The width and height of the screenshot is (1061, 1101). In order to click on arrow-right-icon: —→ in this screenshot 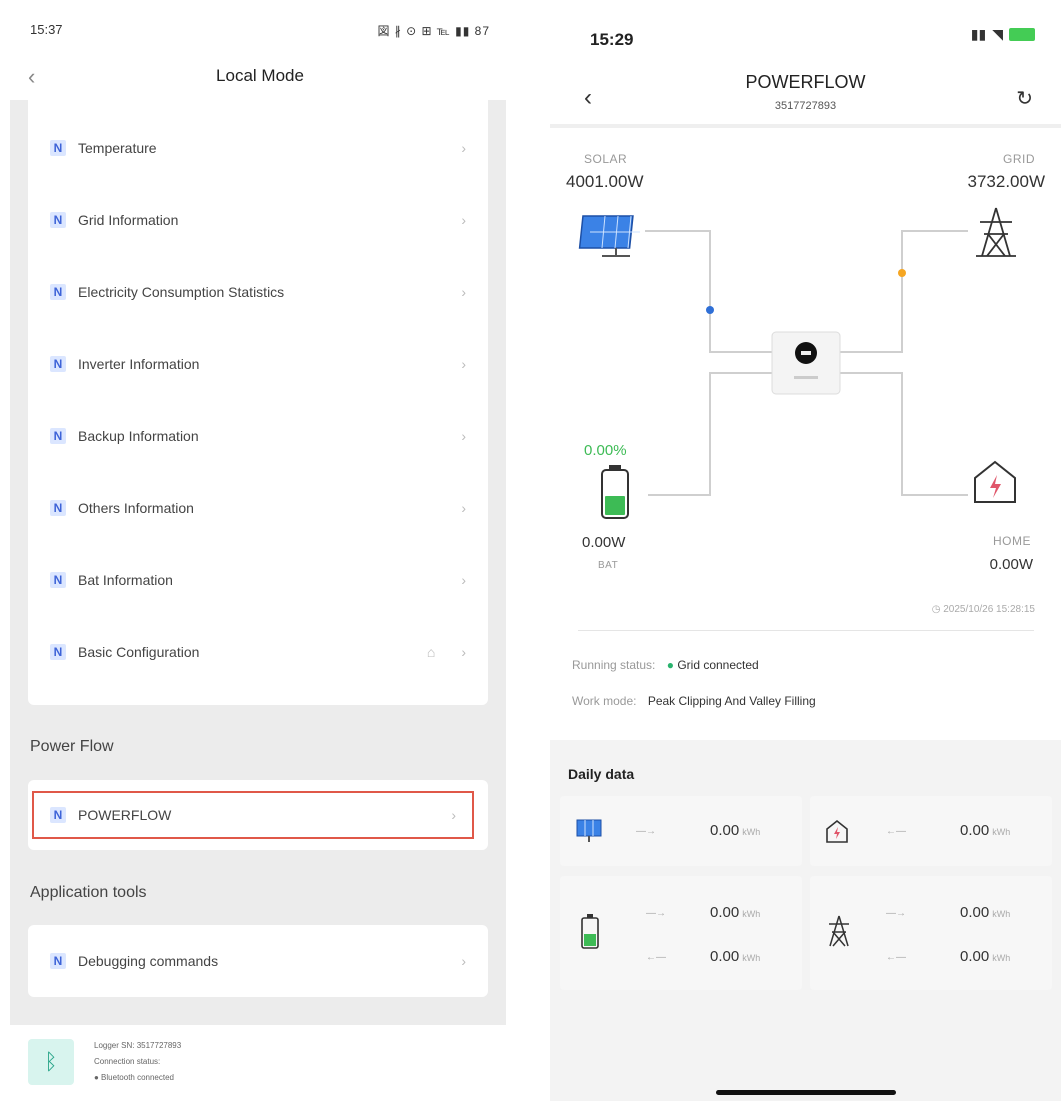, I will do `click(896, 913)`.